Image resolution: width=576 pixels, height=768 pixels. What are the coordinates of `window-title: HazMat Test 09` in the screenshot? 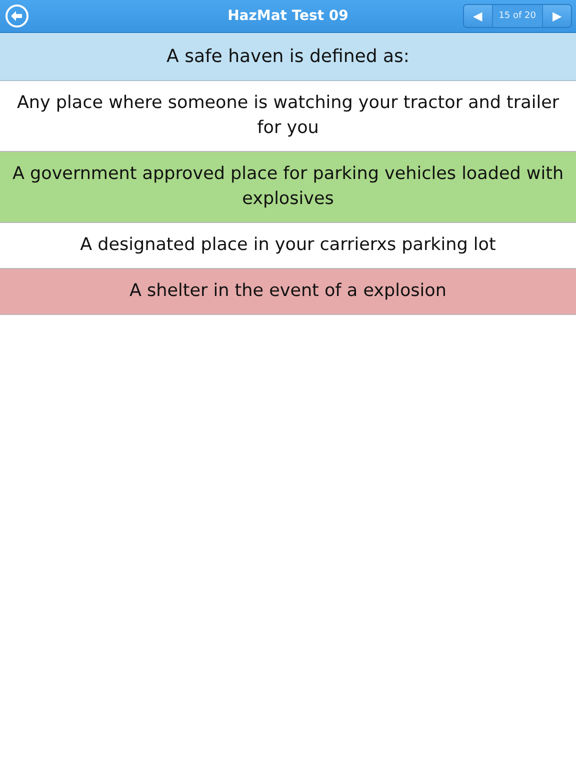 It's located at (288, 16).